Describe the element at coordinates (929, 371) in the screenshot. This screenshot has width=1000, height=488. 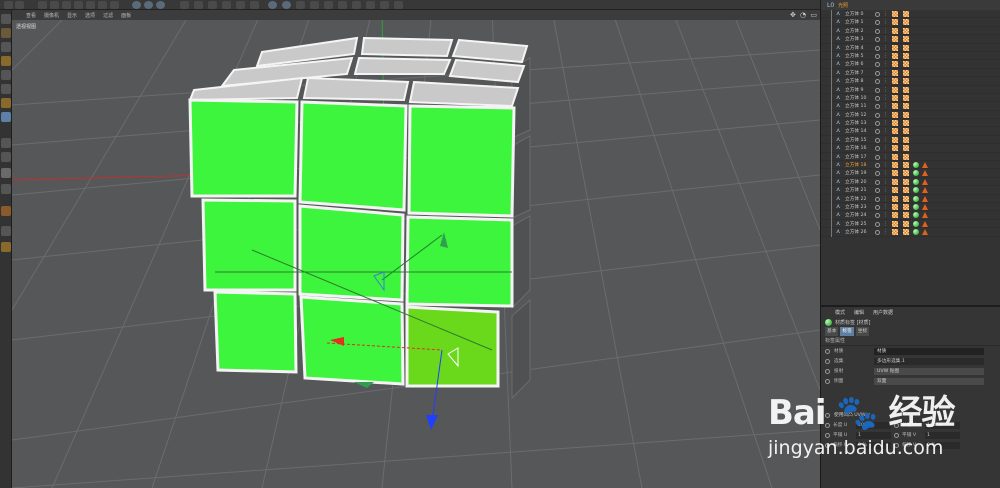
I see `projection-dropdown: UVW 贴图` at that location.